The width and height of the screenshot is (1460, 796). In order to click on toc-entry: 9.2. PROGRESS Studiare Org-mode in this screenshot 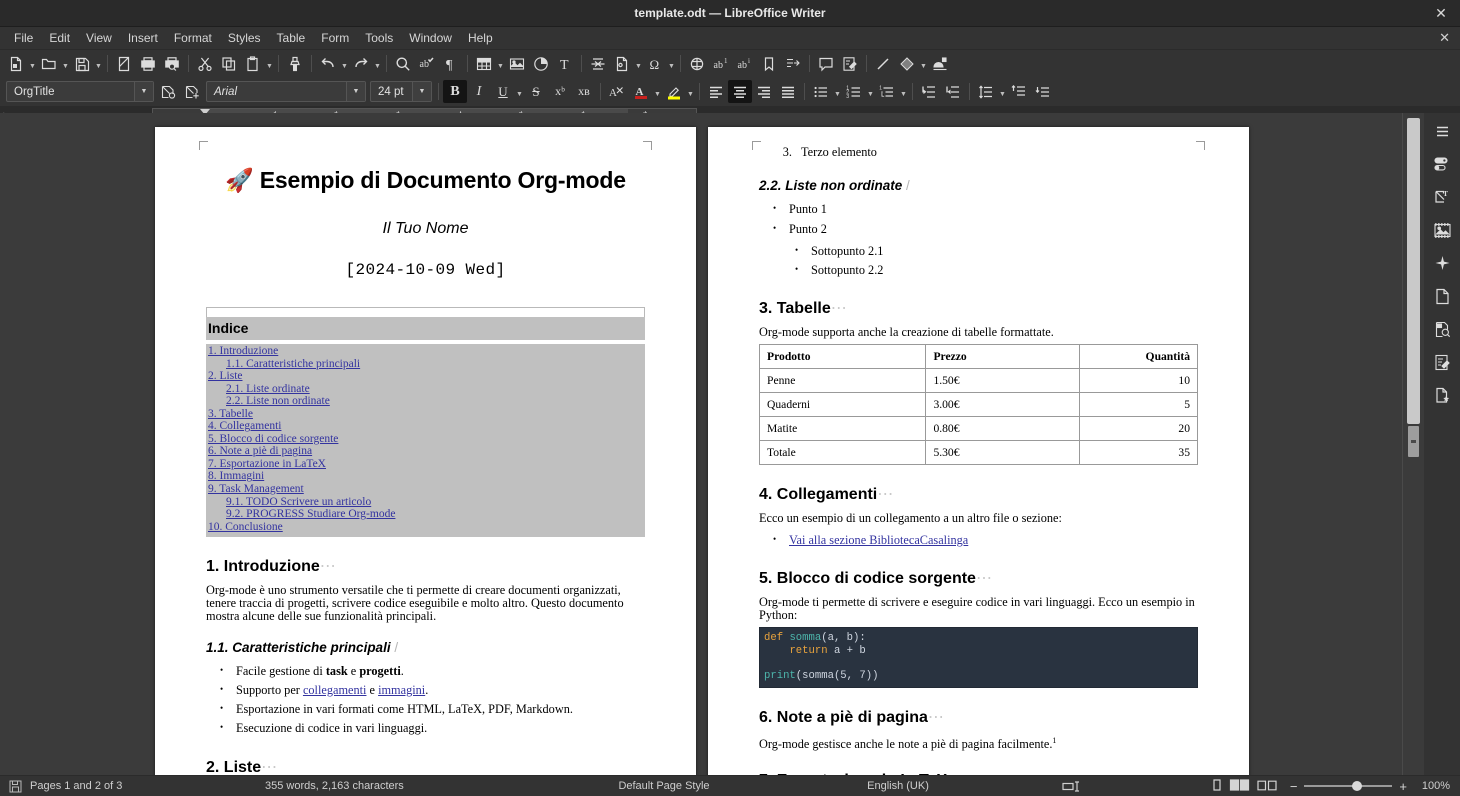, I will do `click(310, 514)`.